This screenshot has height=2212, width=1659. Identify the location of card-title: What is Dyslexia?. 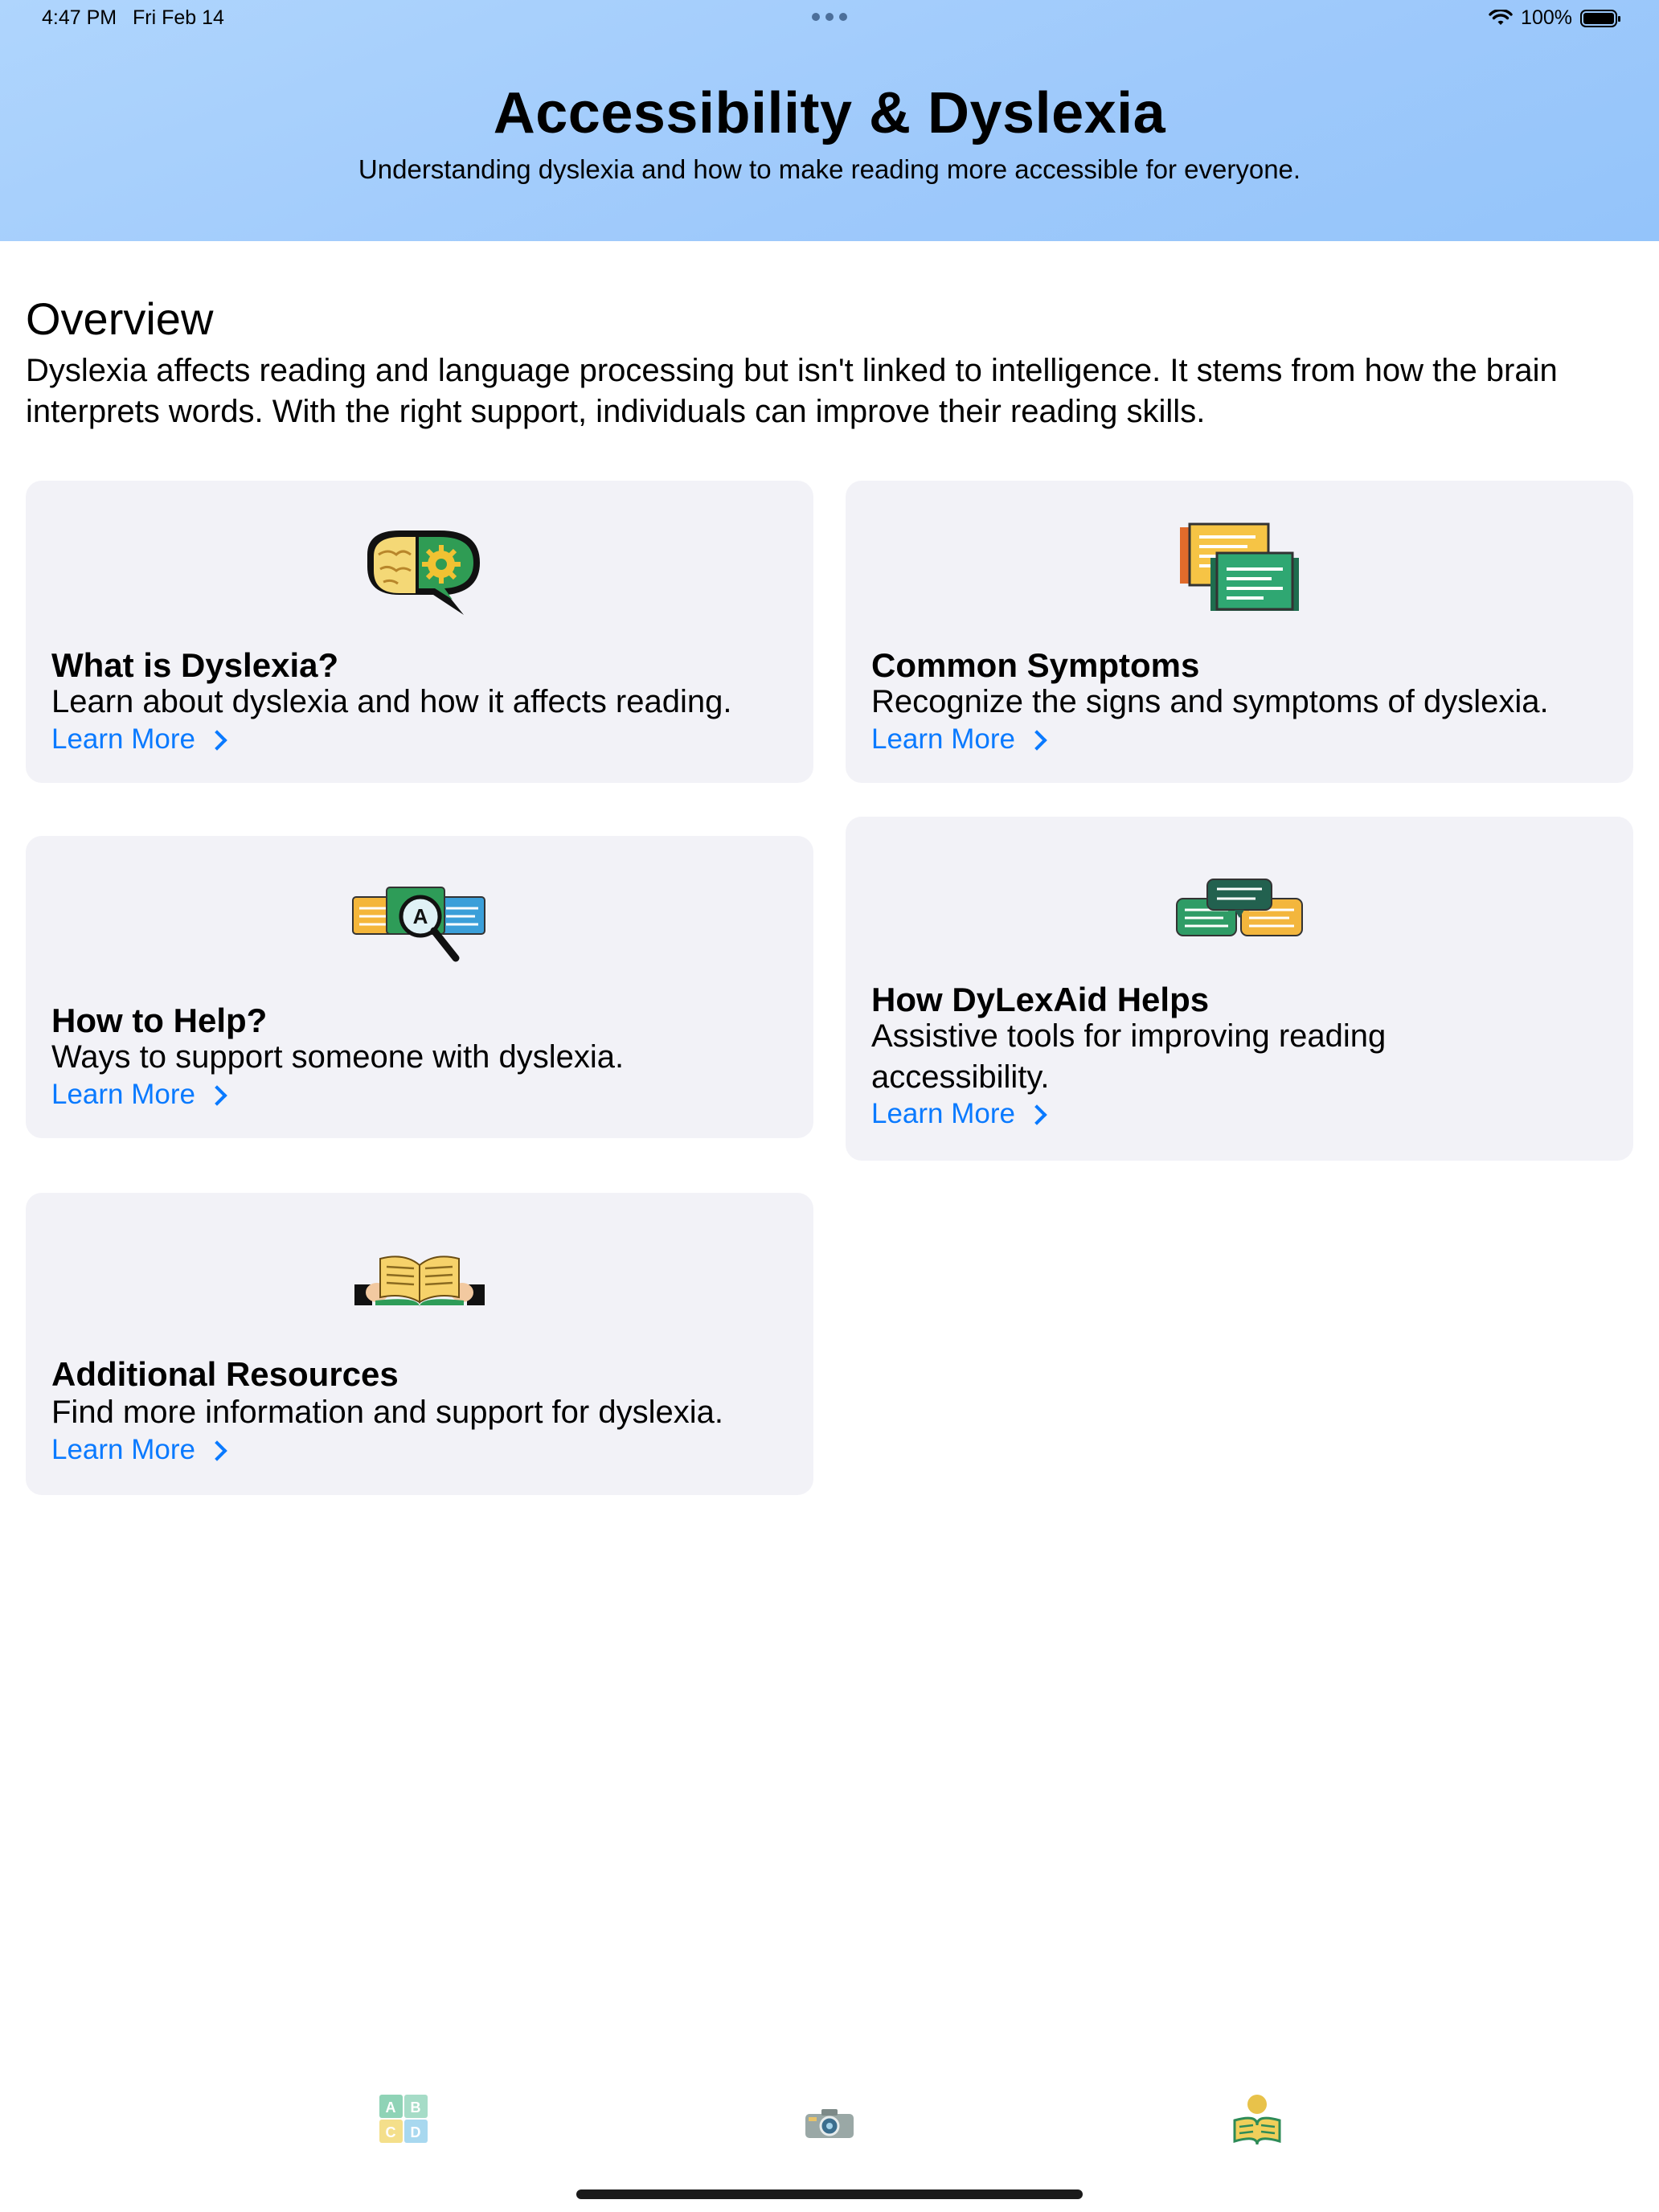
(195, 665).